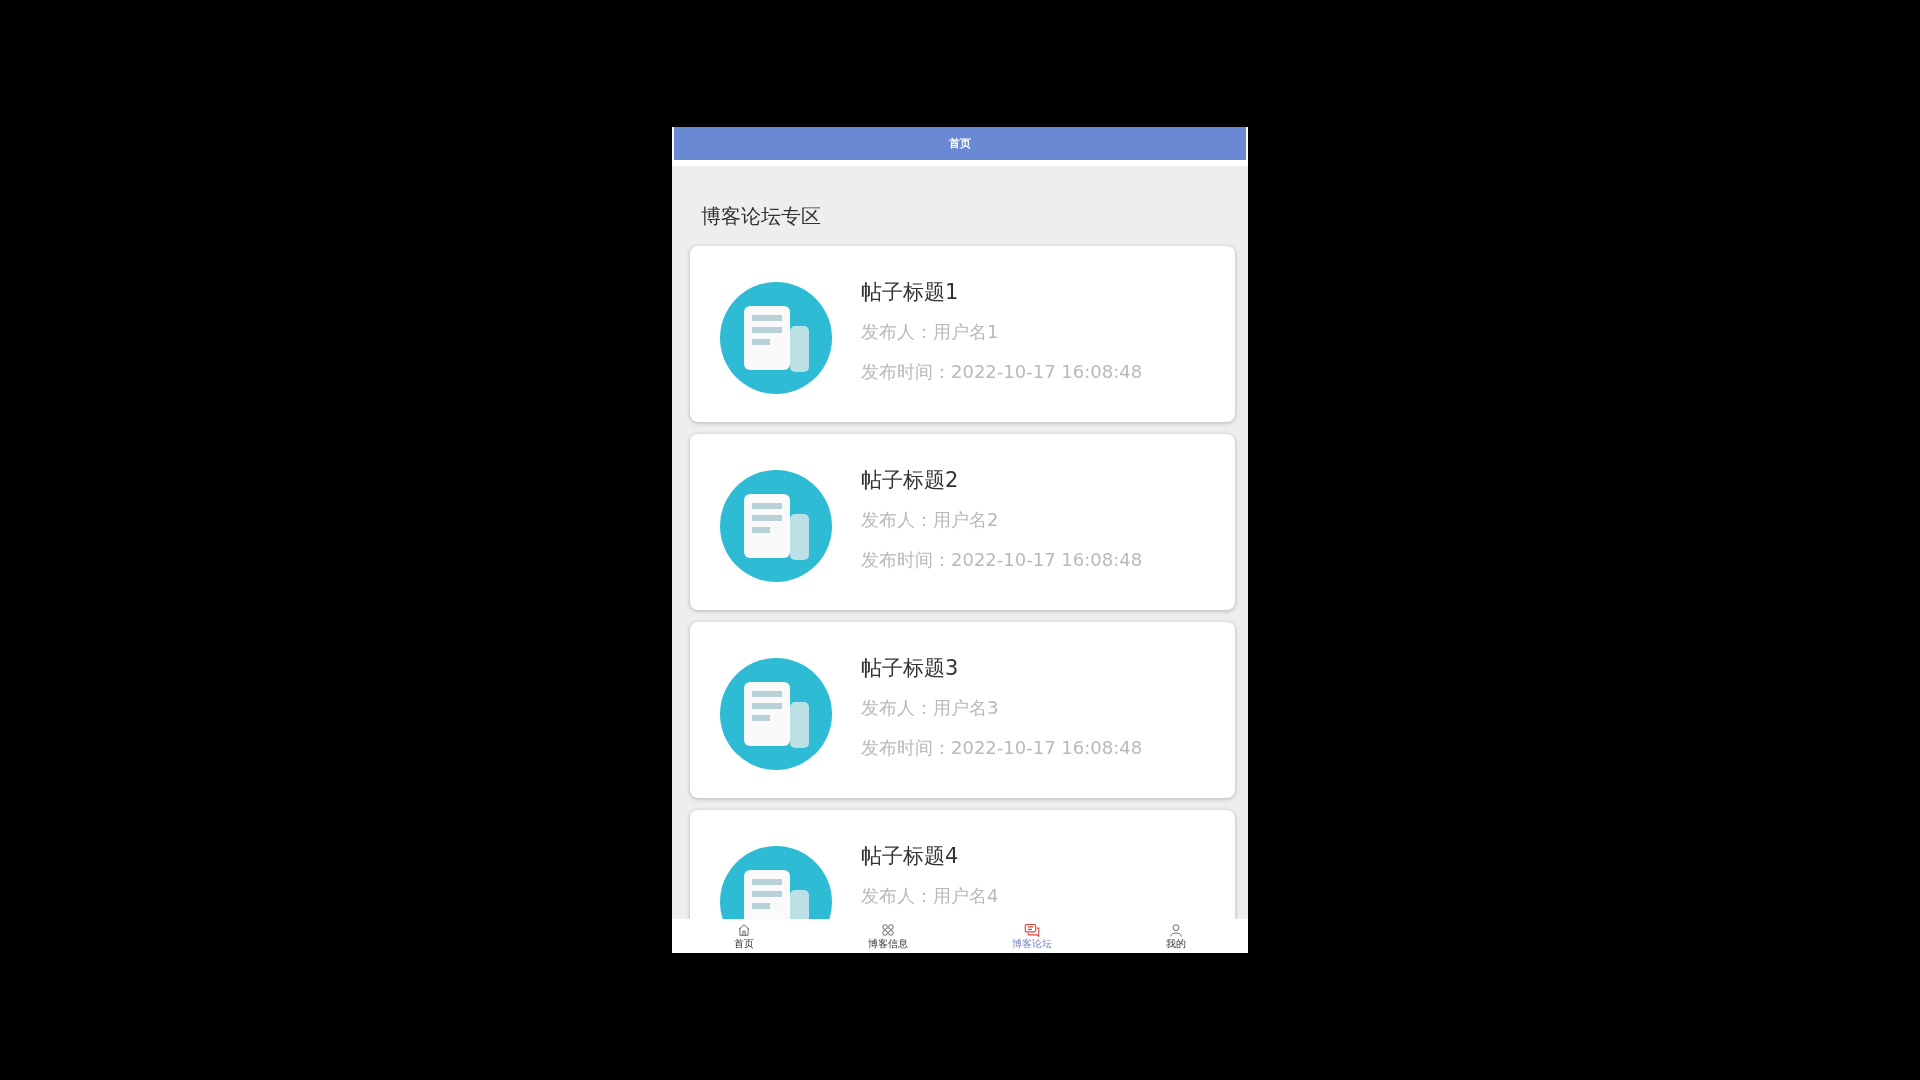  What do you see at coordinates (962, 864) in the screenshot?
I see `post-card: 帖子标题4 发布人：用户名4` at bounding box center [962, 864].